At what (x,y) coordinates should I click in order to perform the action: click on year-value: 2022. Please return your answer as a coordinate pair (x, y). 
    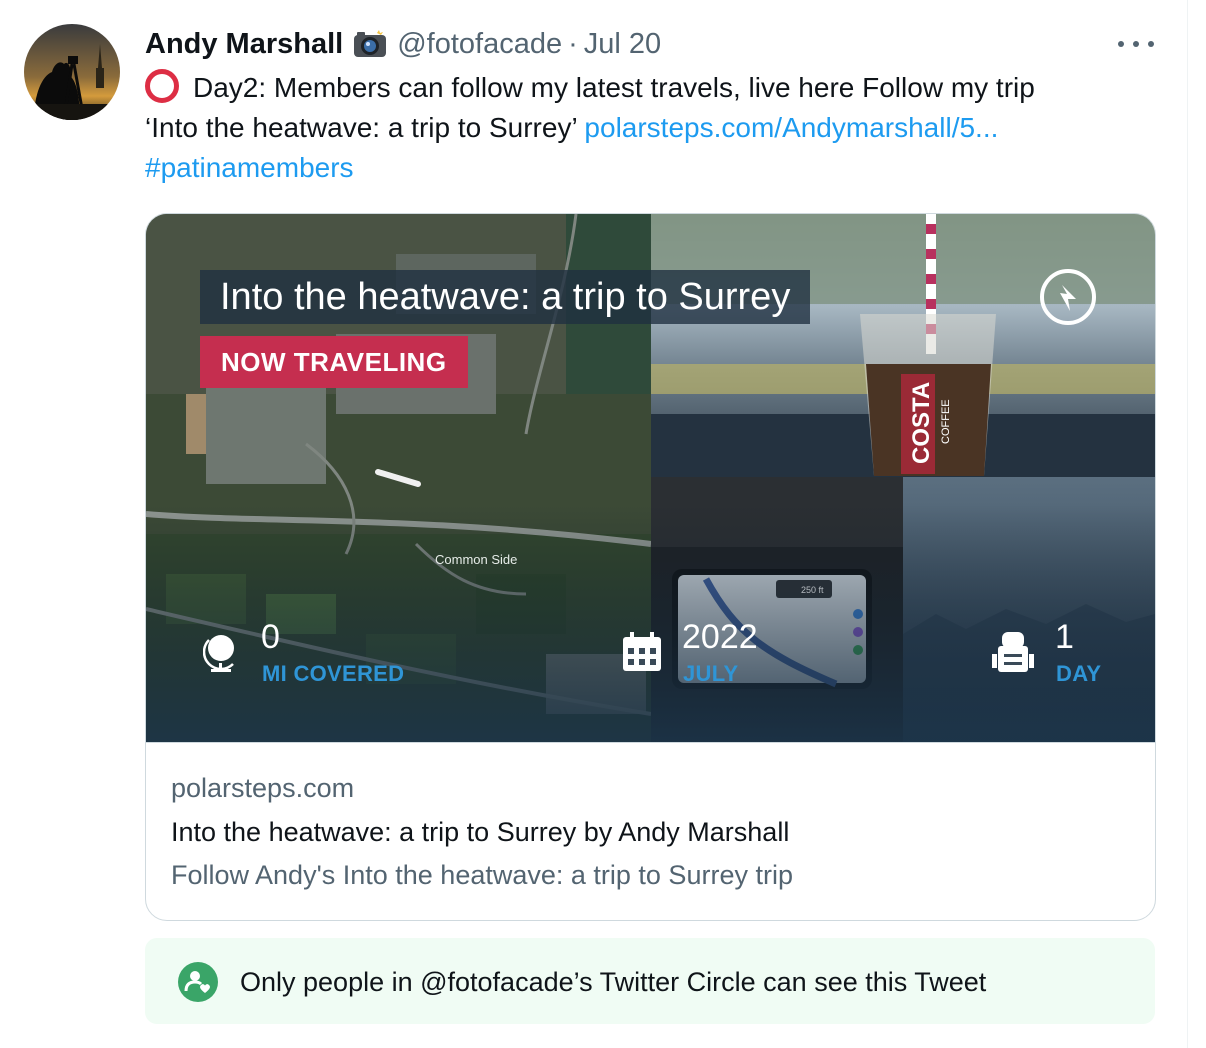
    Looking at the image, I should click on (720, 637).